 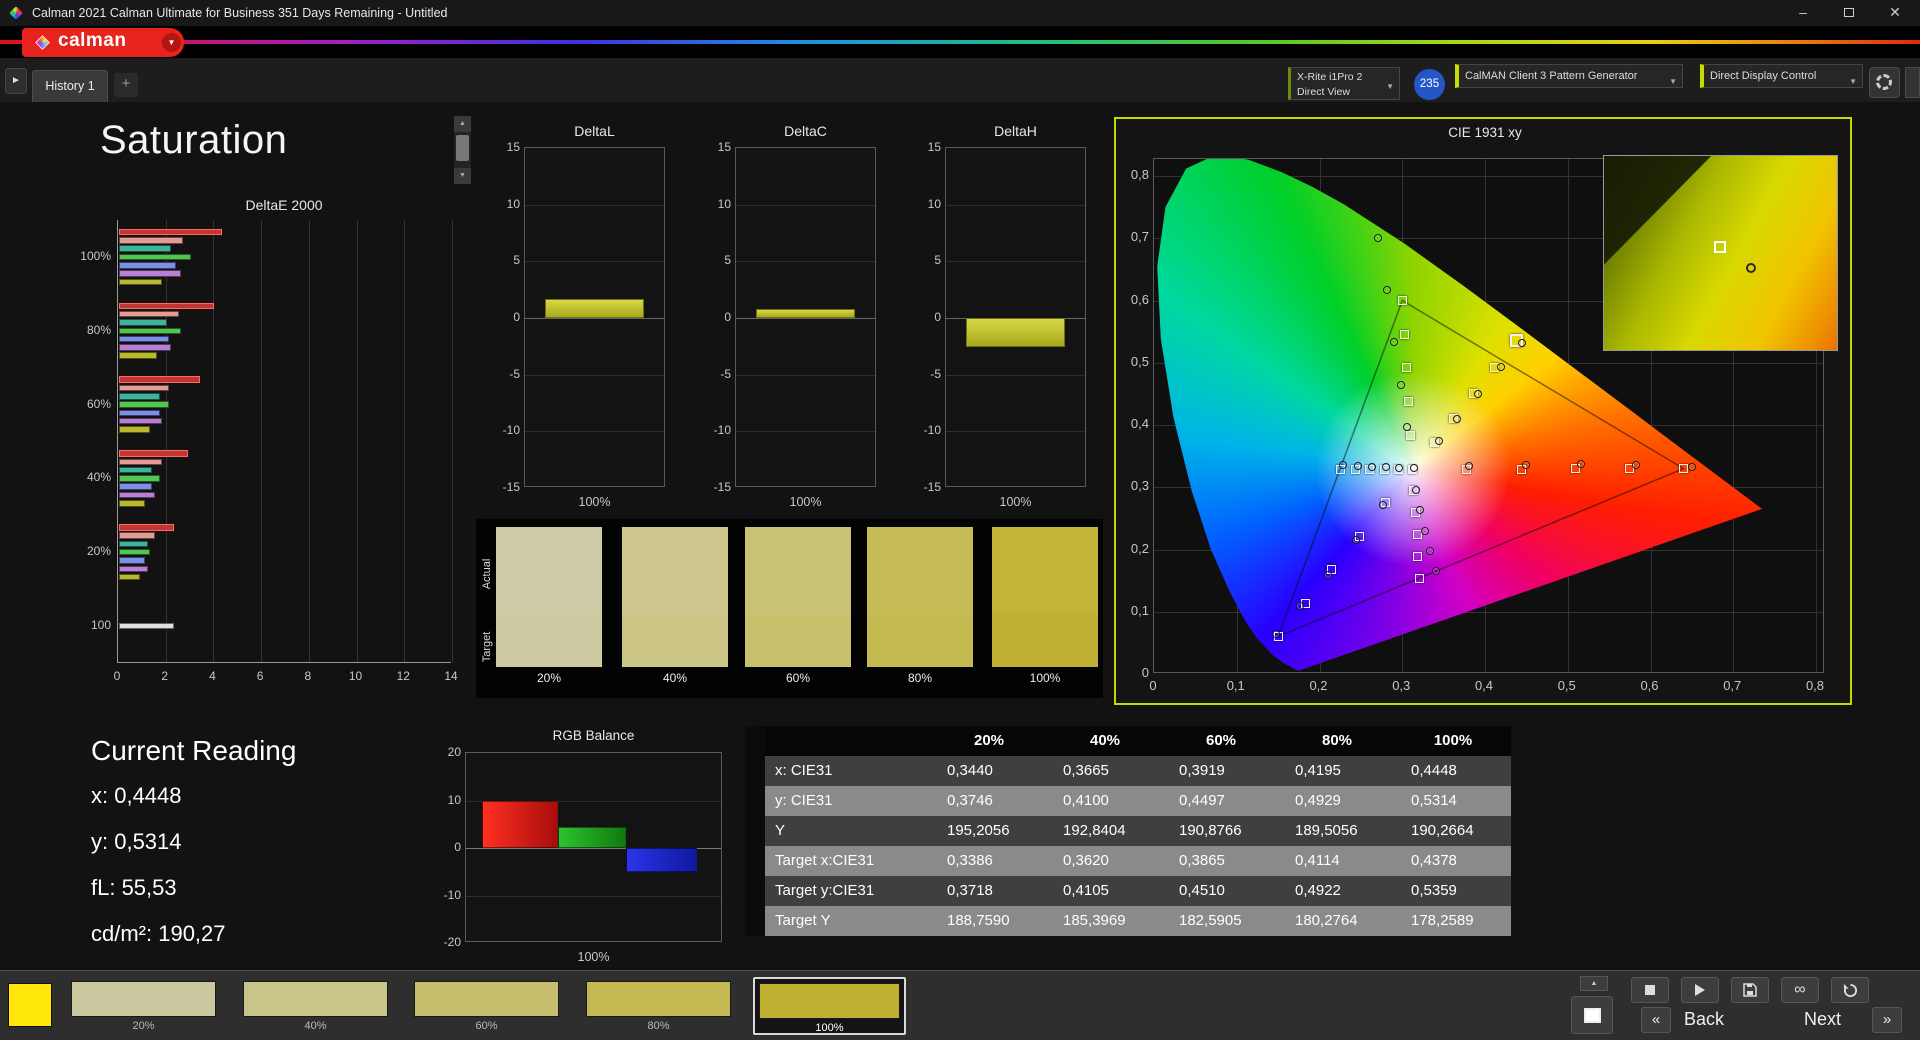 I want to click on display-control-label: Direct Display Control, so click(x=1763, y=76).